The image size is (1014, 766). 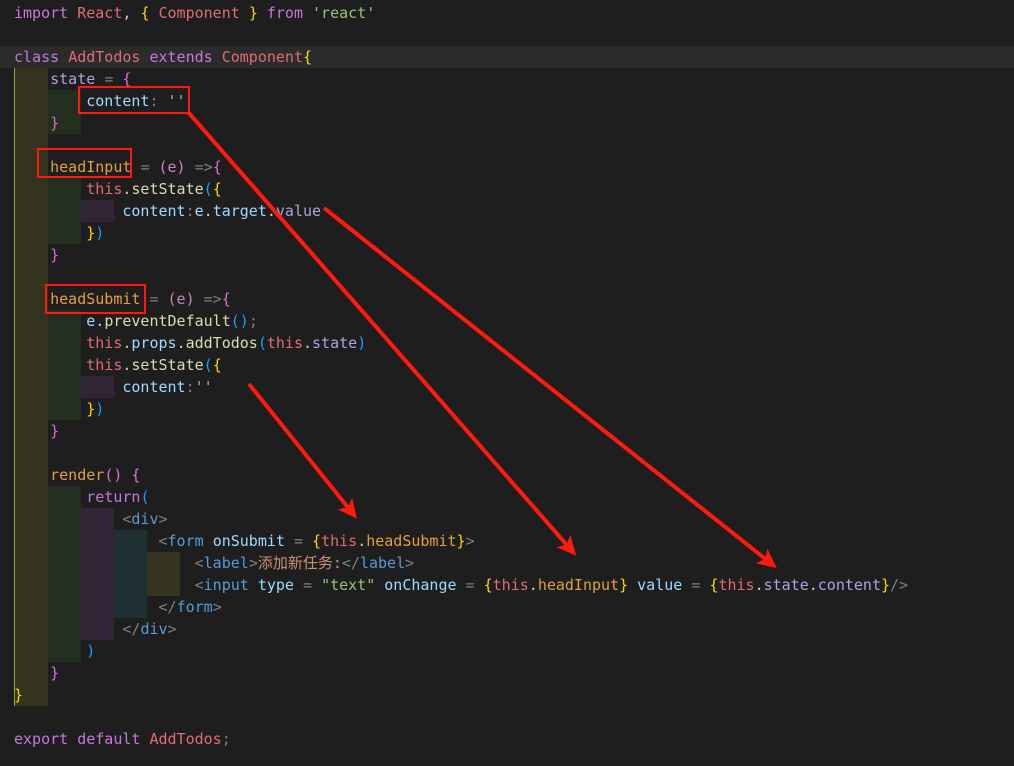 What do you see at coordinates (507, 431) in the screenshot?
I see `code-line-20: }` at bounding box center [507, 431].